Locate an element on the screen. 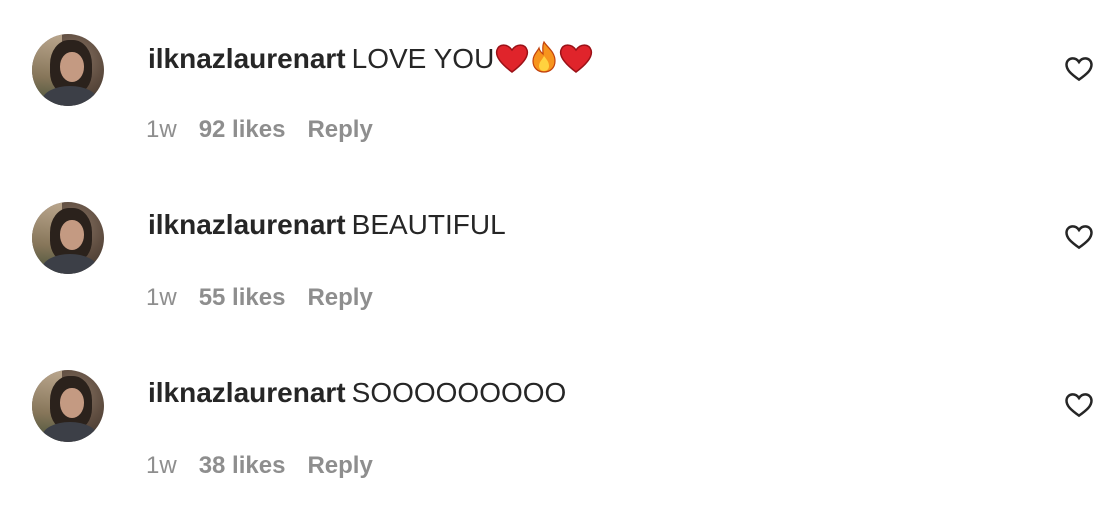 The width and height of the screenshot is (1120, 514). comment-meta: 1w 38 likes Reply is located at coordinates (270, 466).